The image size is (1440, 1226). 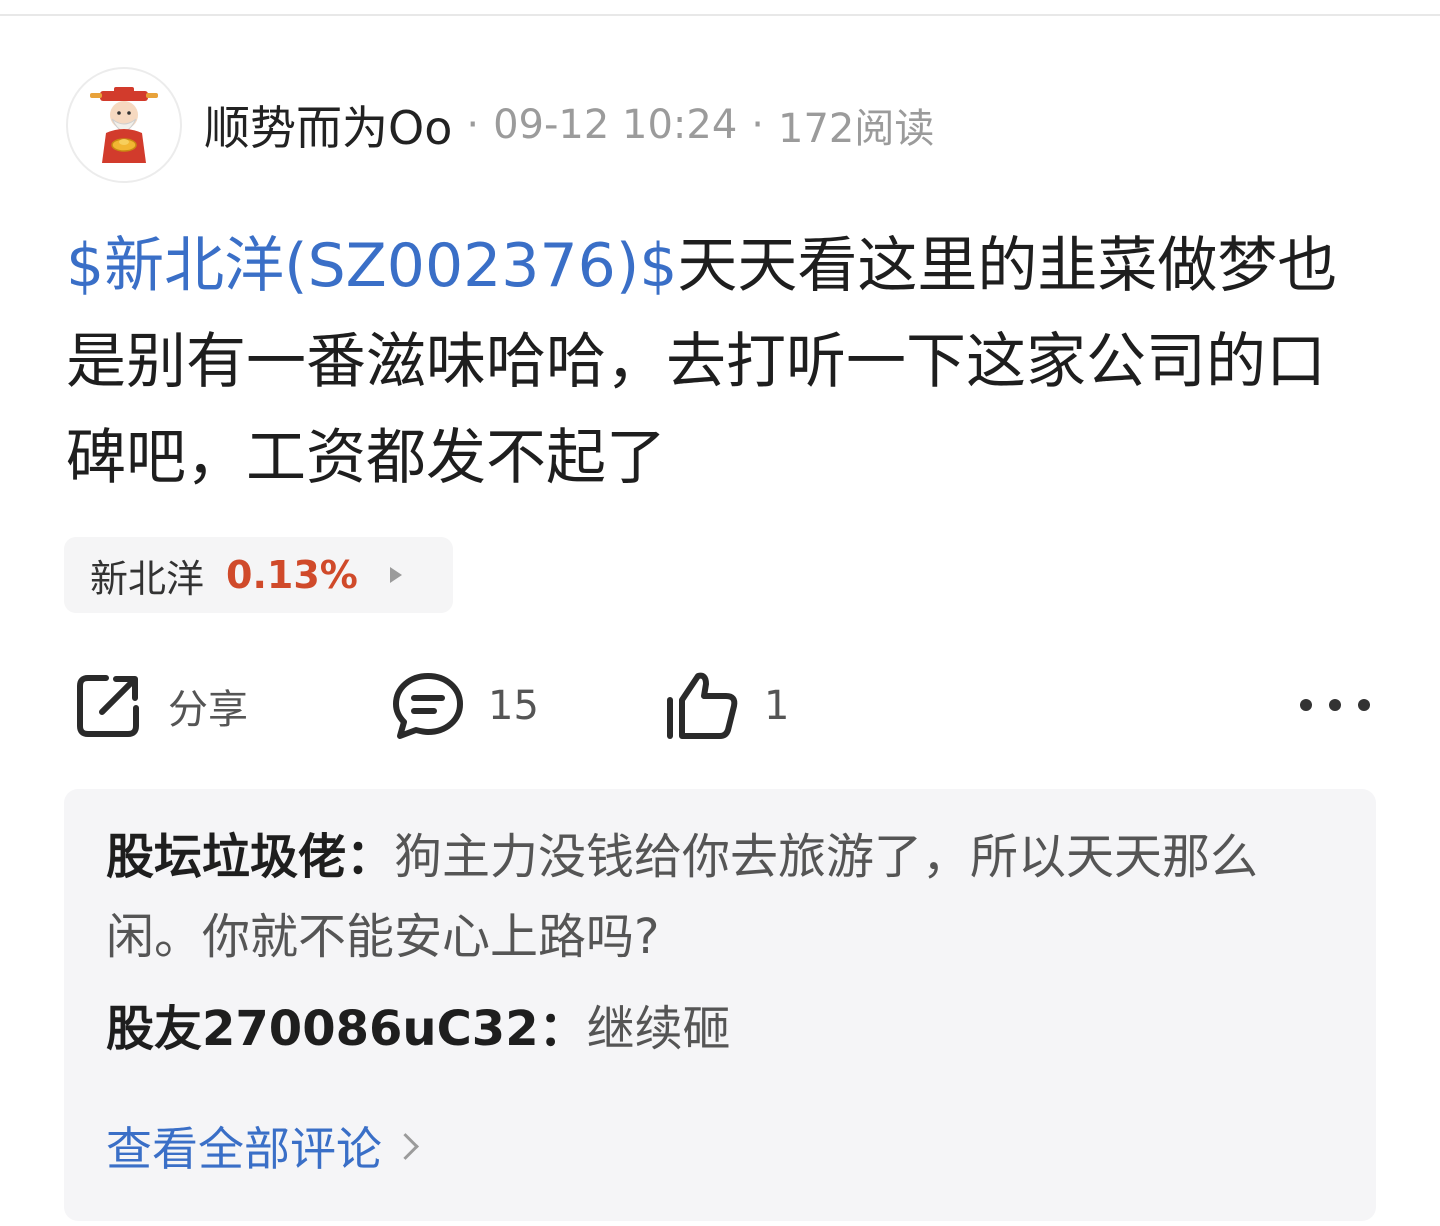 What do you see at coordinates (702, 705) in the screenshot?
I see `thumbs-up-icon` at bounding box center [702, 705].